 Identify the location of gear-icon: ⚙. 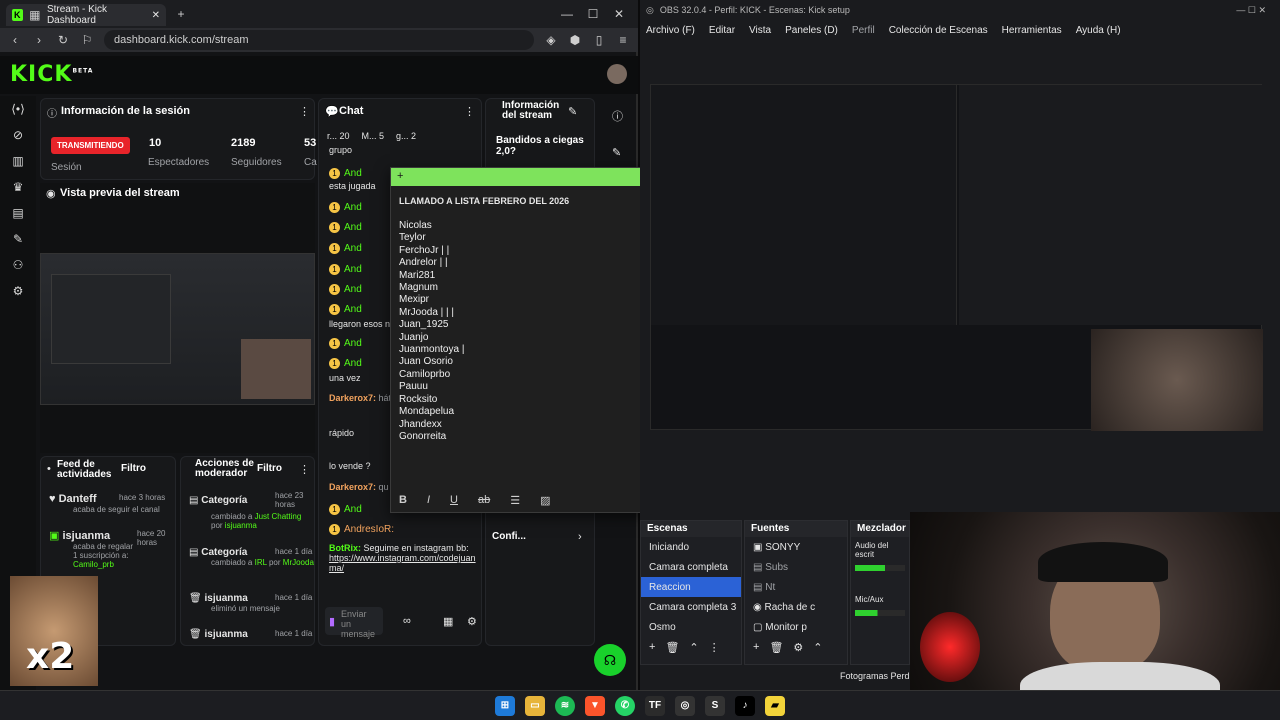
(798, 647).